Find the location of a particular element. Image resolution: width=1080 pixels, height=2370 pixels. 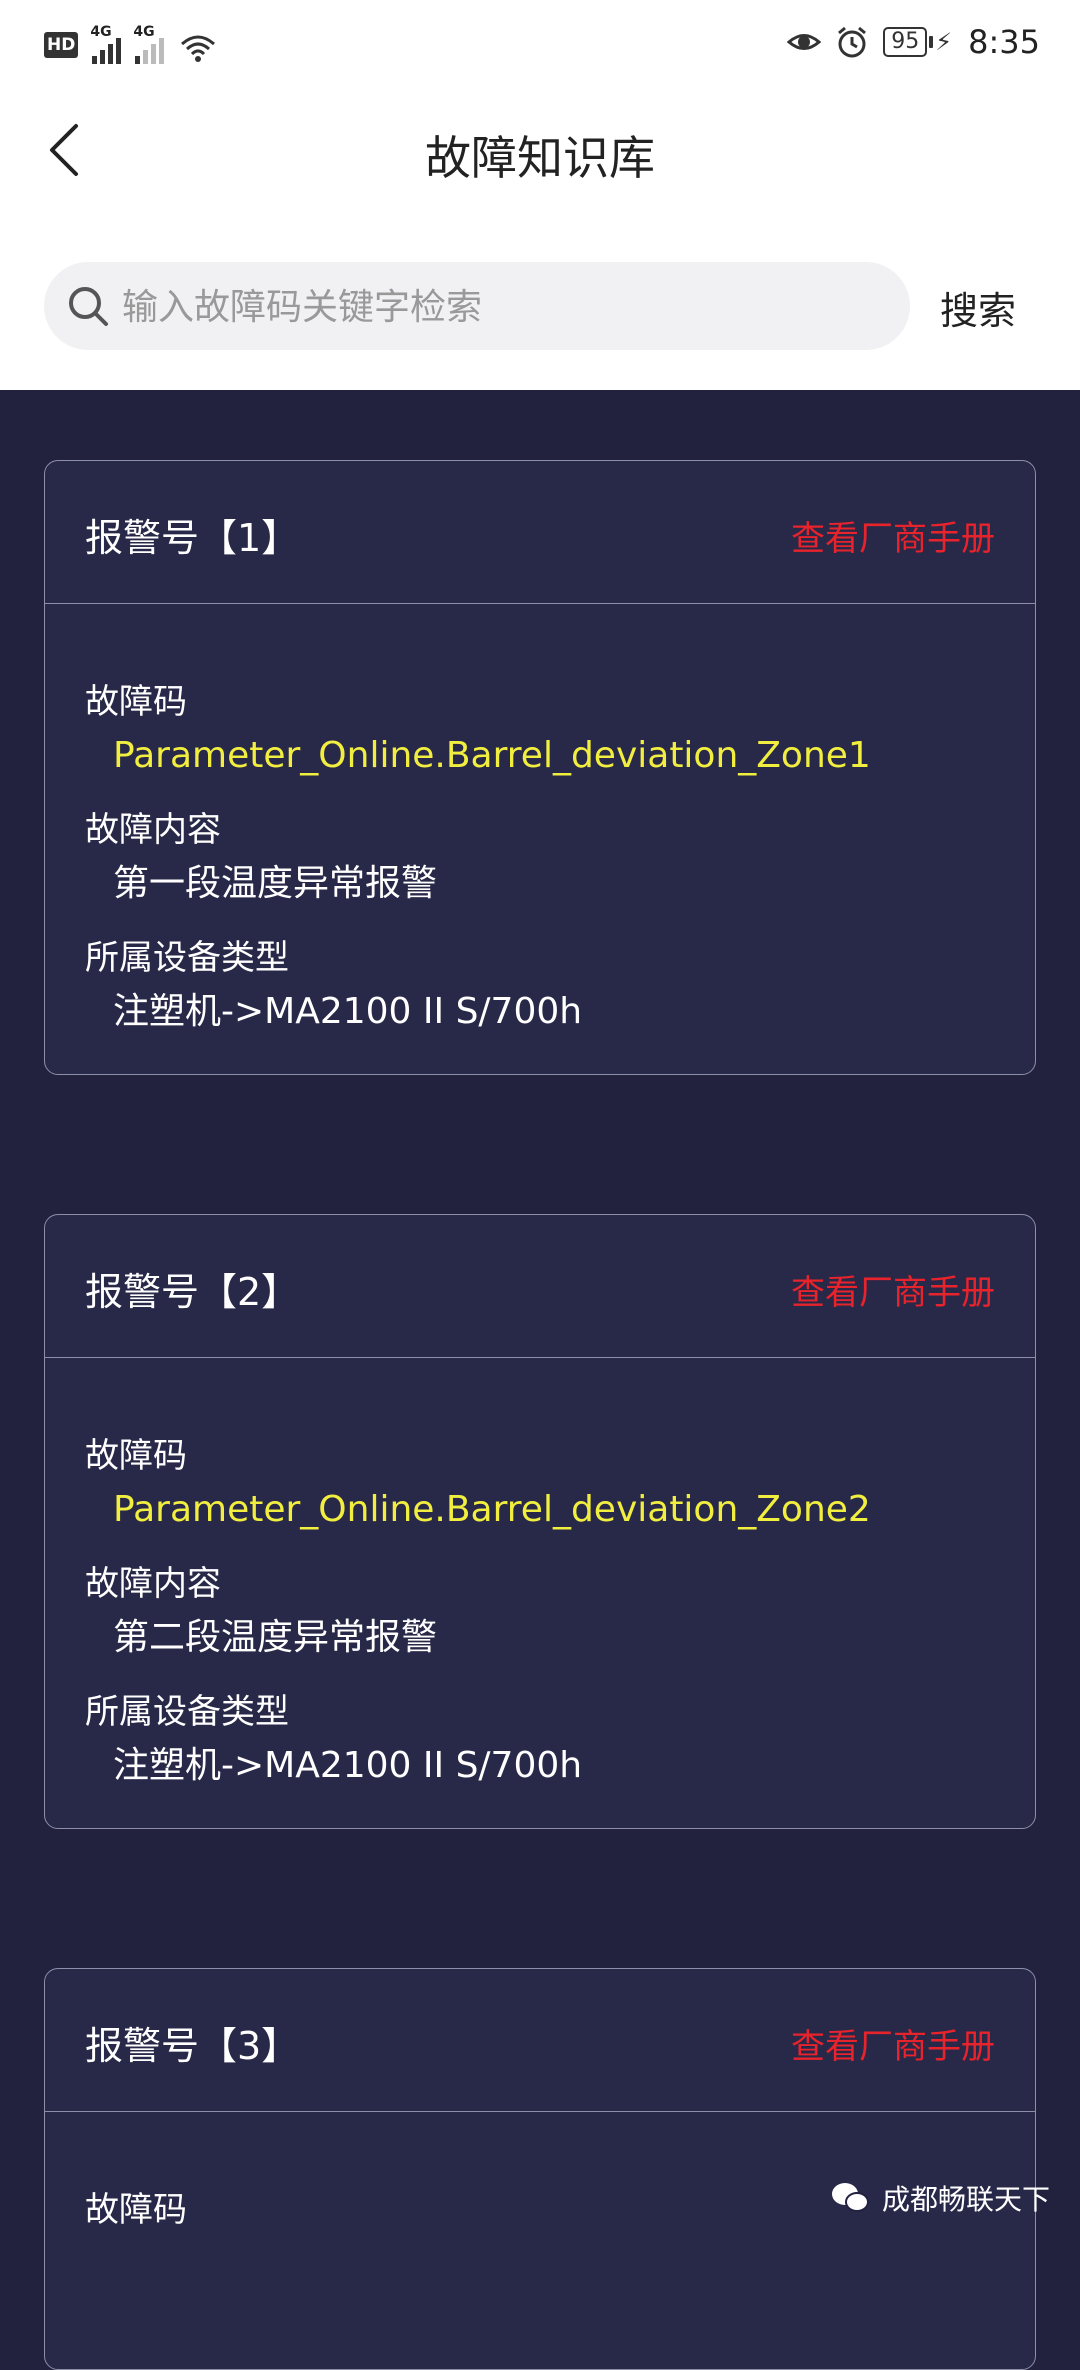

signal-icon: 4G is located at coordinates (106, 44).